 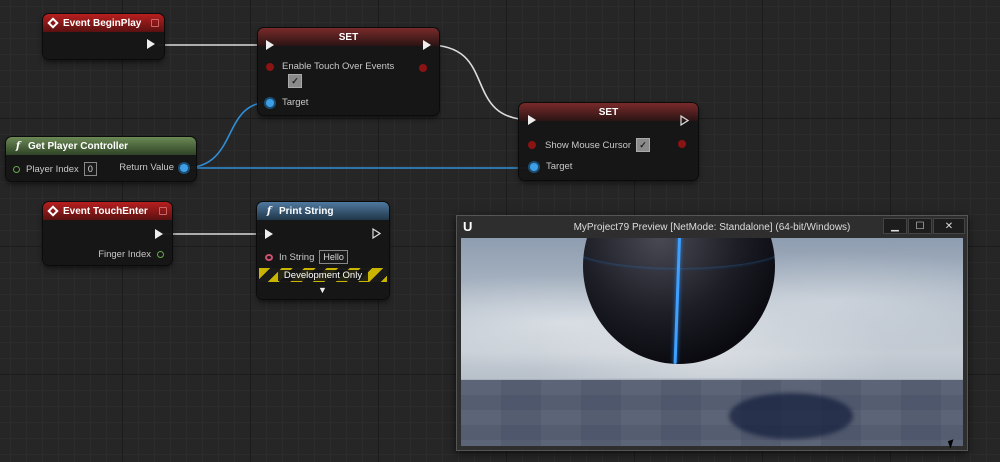 I want to click on node-title: Event TouchEnter, so click(x=105, y=211).